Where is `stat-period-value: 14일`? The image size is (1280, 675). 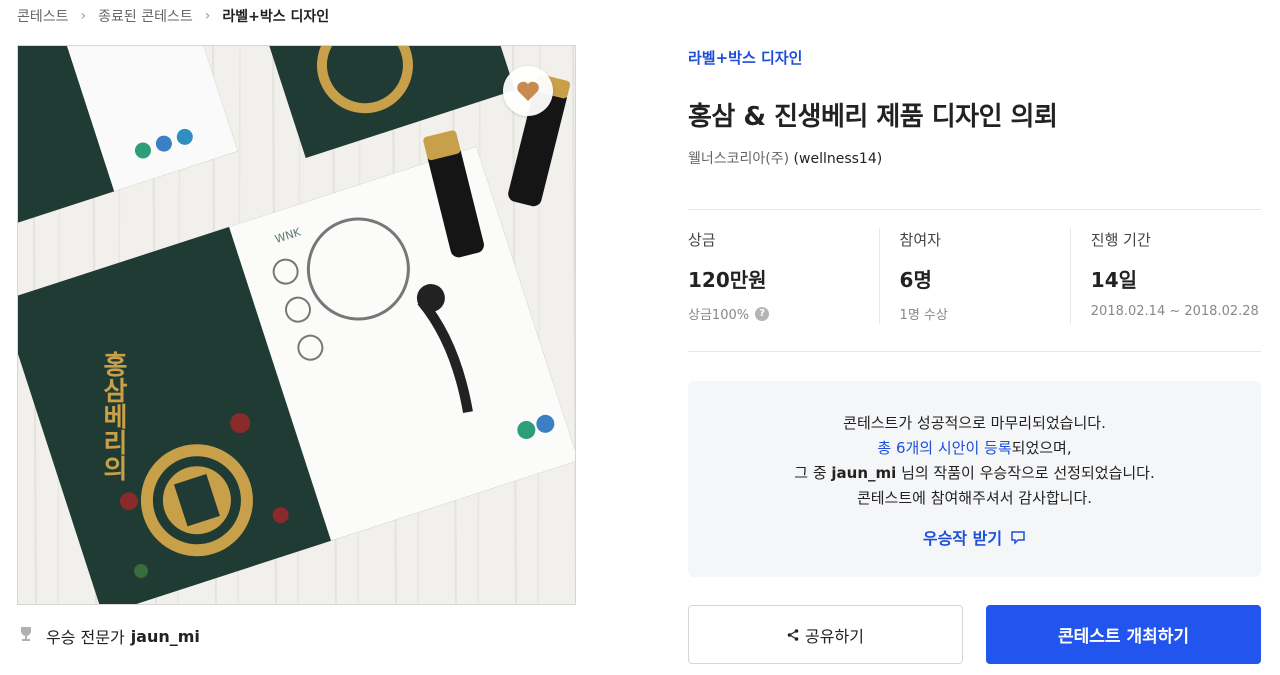 stat-period-value: 14일 is located at coordinates (1114, 280).